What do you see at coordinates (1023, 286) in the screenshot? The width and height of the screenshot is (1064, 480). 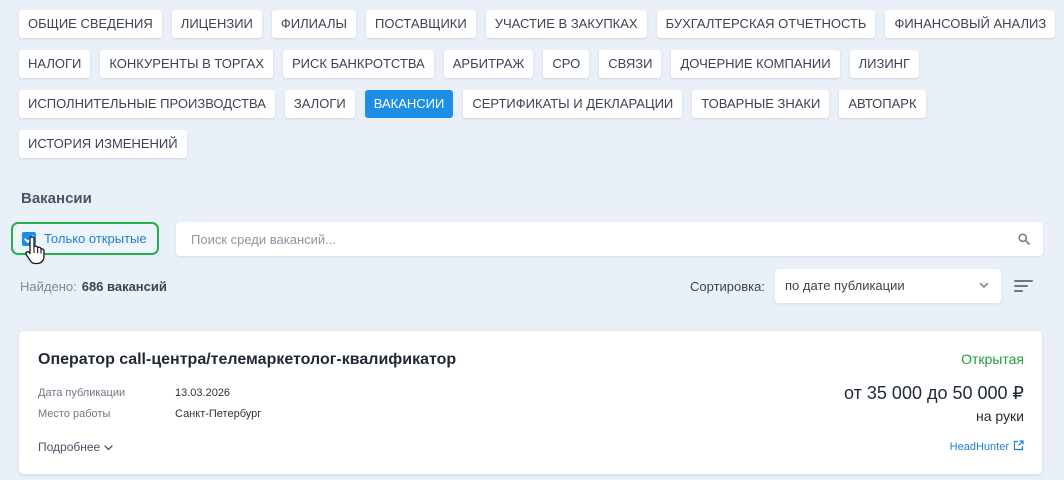 I see `sort-icon` at bounding box center [1023, 286].